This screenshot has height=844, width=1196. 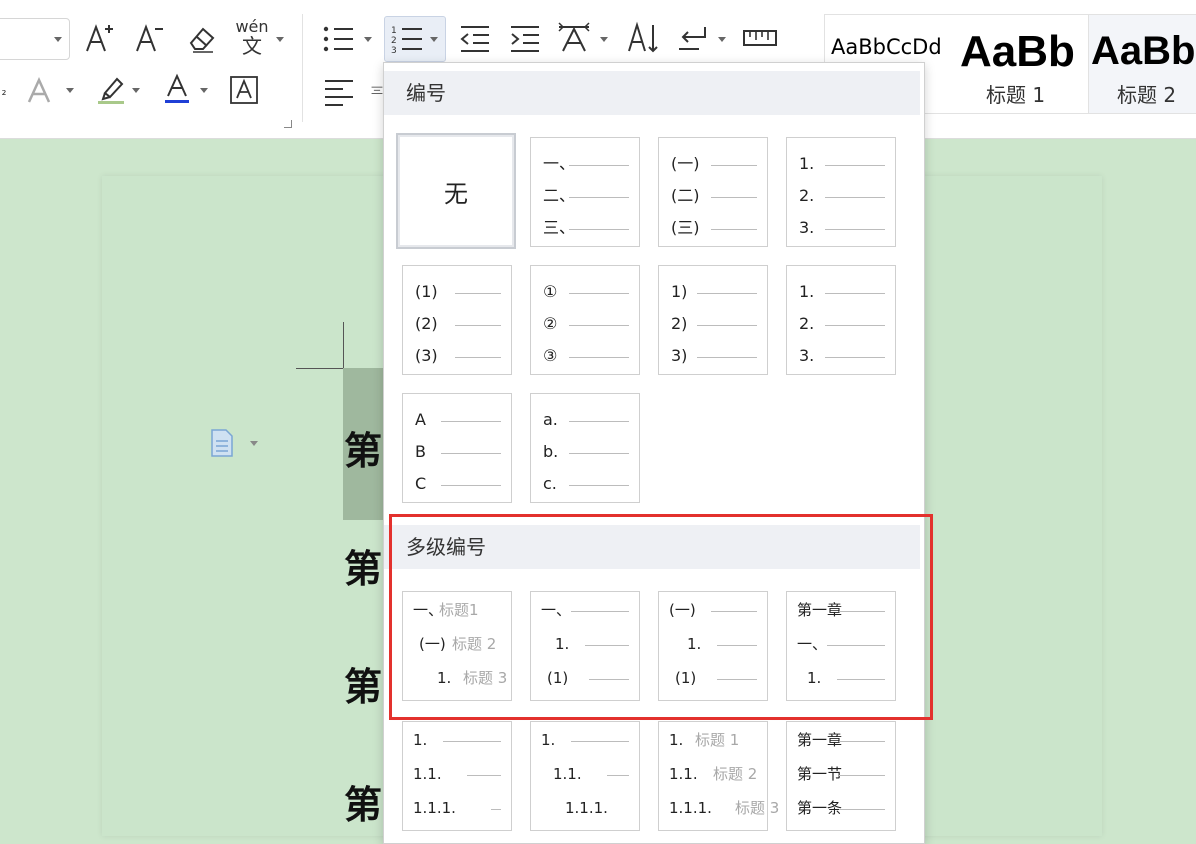 I want to click on phonetic-guide-button: wén 文, so click(x=252, y=38).